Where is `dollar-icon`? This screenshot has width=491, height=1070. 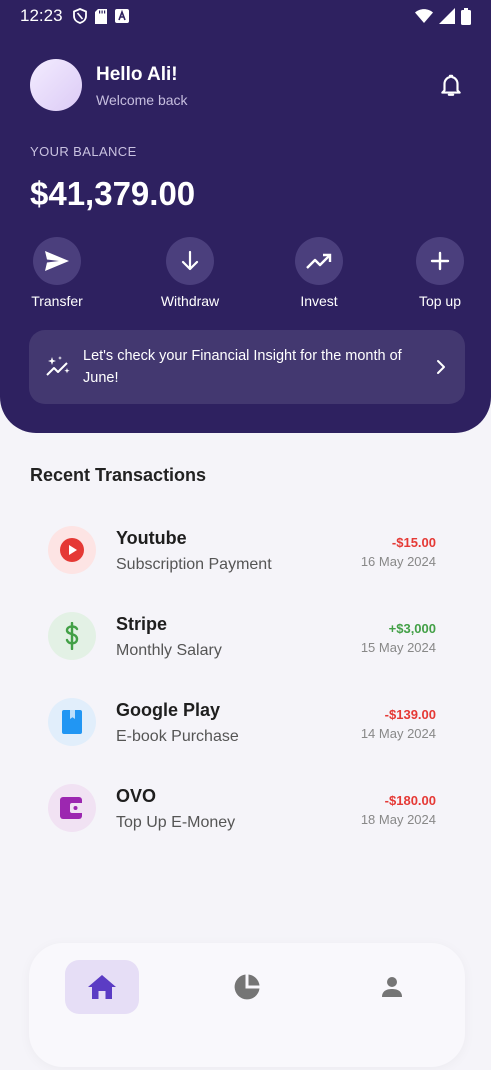
dollar-icon is located at coordinates (72, 636).